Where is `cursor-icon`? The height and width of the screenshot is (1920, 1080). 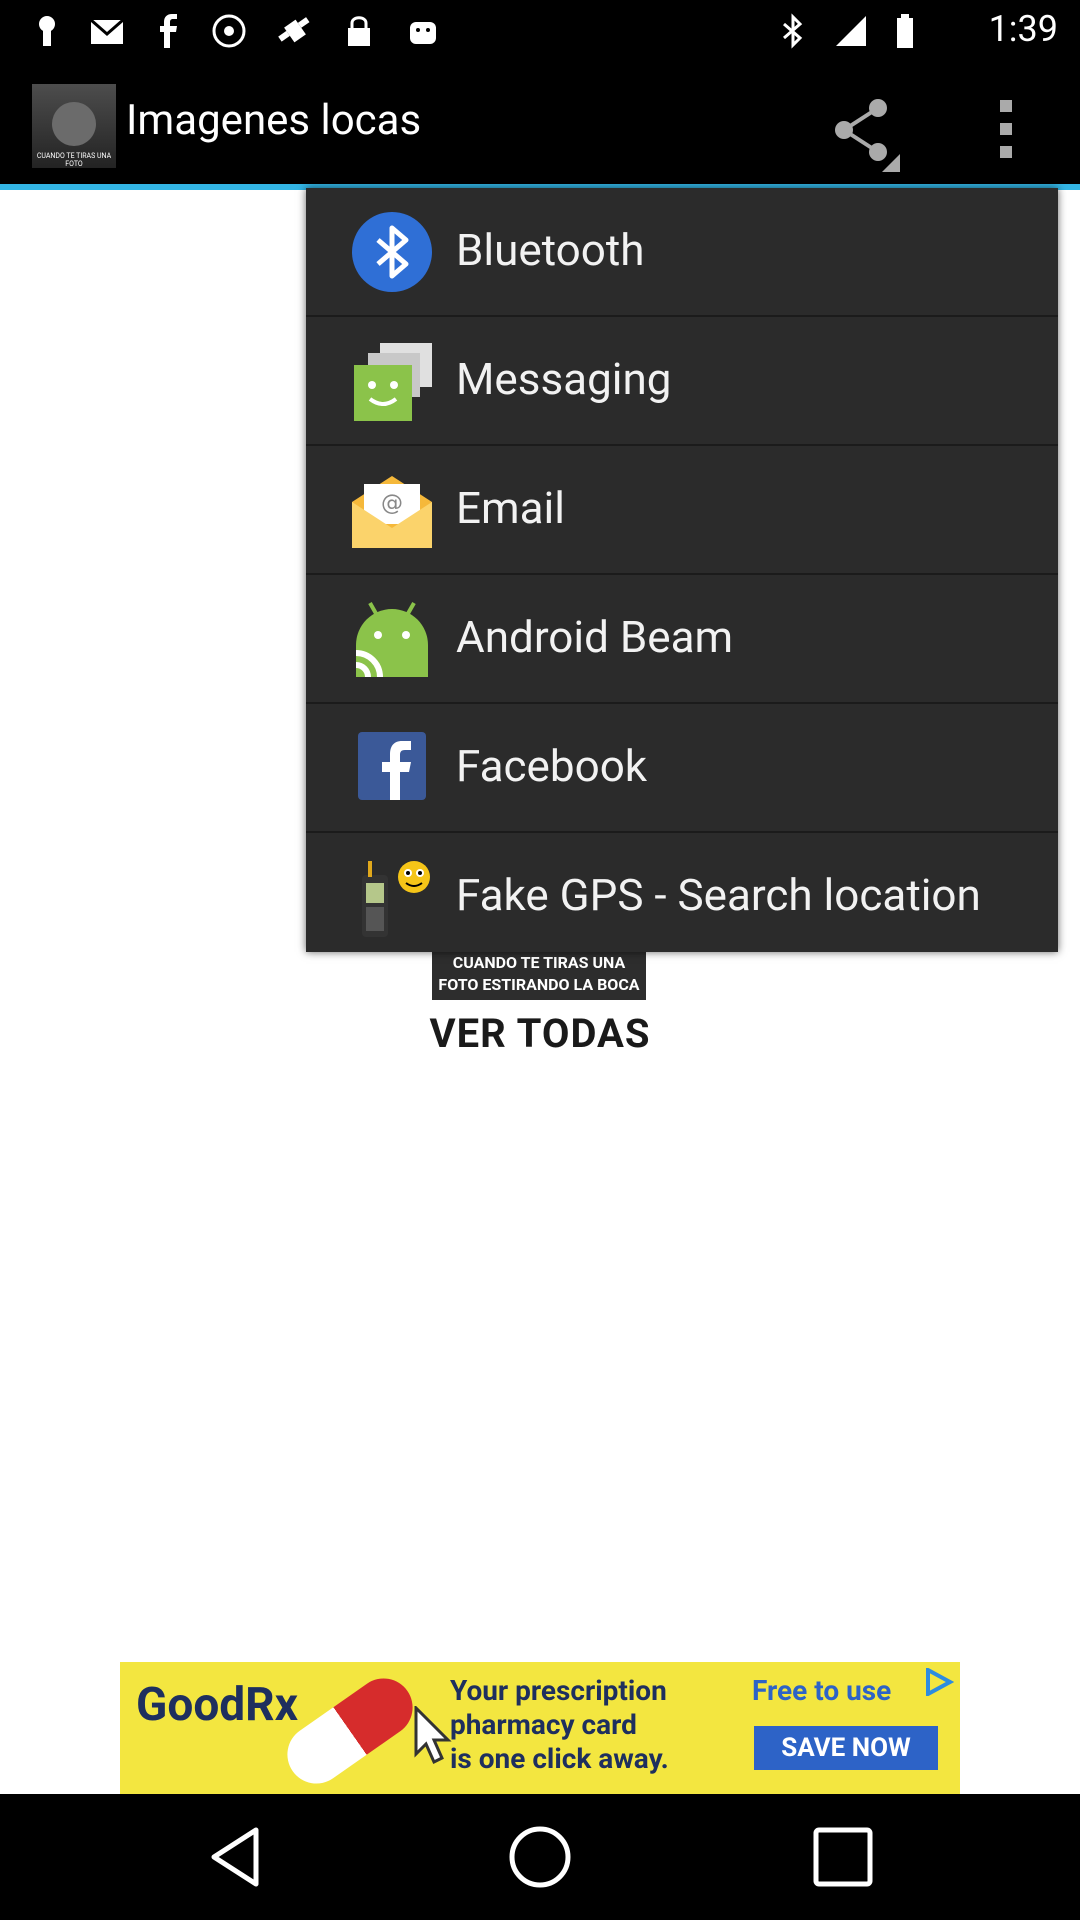 cursor-icon is located at coordinates (433, 1735).